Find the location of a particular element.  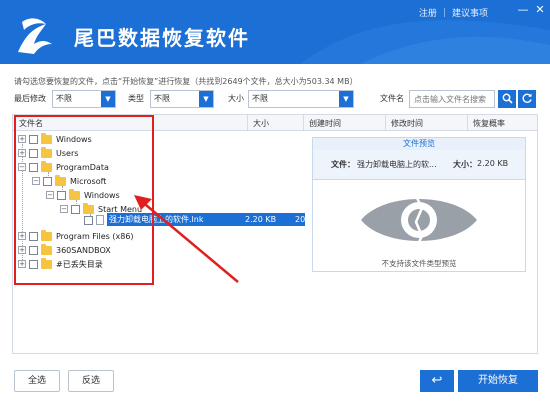

file-created: 20 is located at coordinates (300, 219).